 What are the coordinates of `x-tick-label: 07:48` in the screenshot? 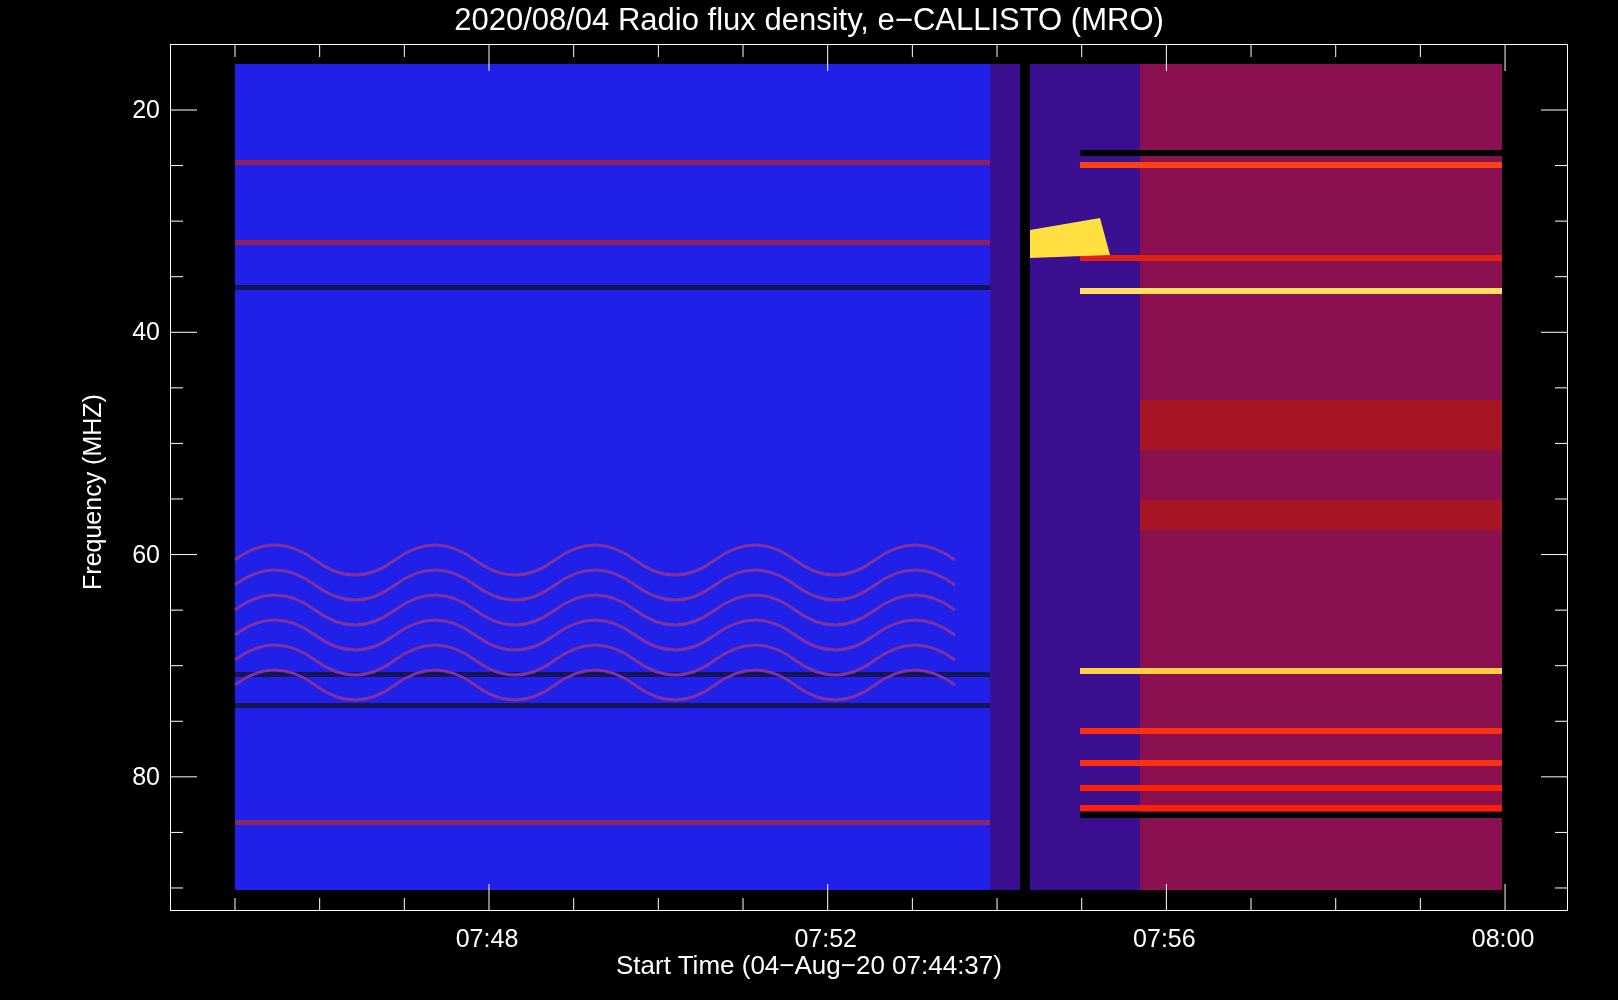 It's located at (487, 938).